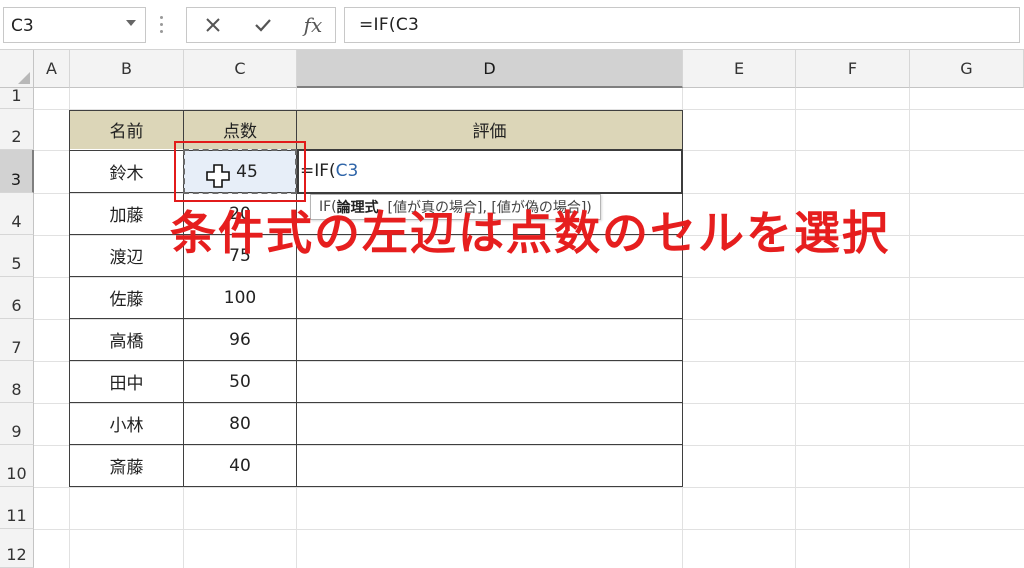 This screenshot has width=1024, height=568. Describe the element at coordinates (74, 25) in the screenshot. I see `name-box: C3` at that location.